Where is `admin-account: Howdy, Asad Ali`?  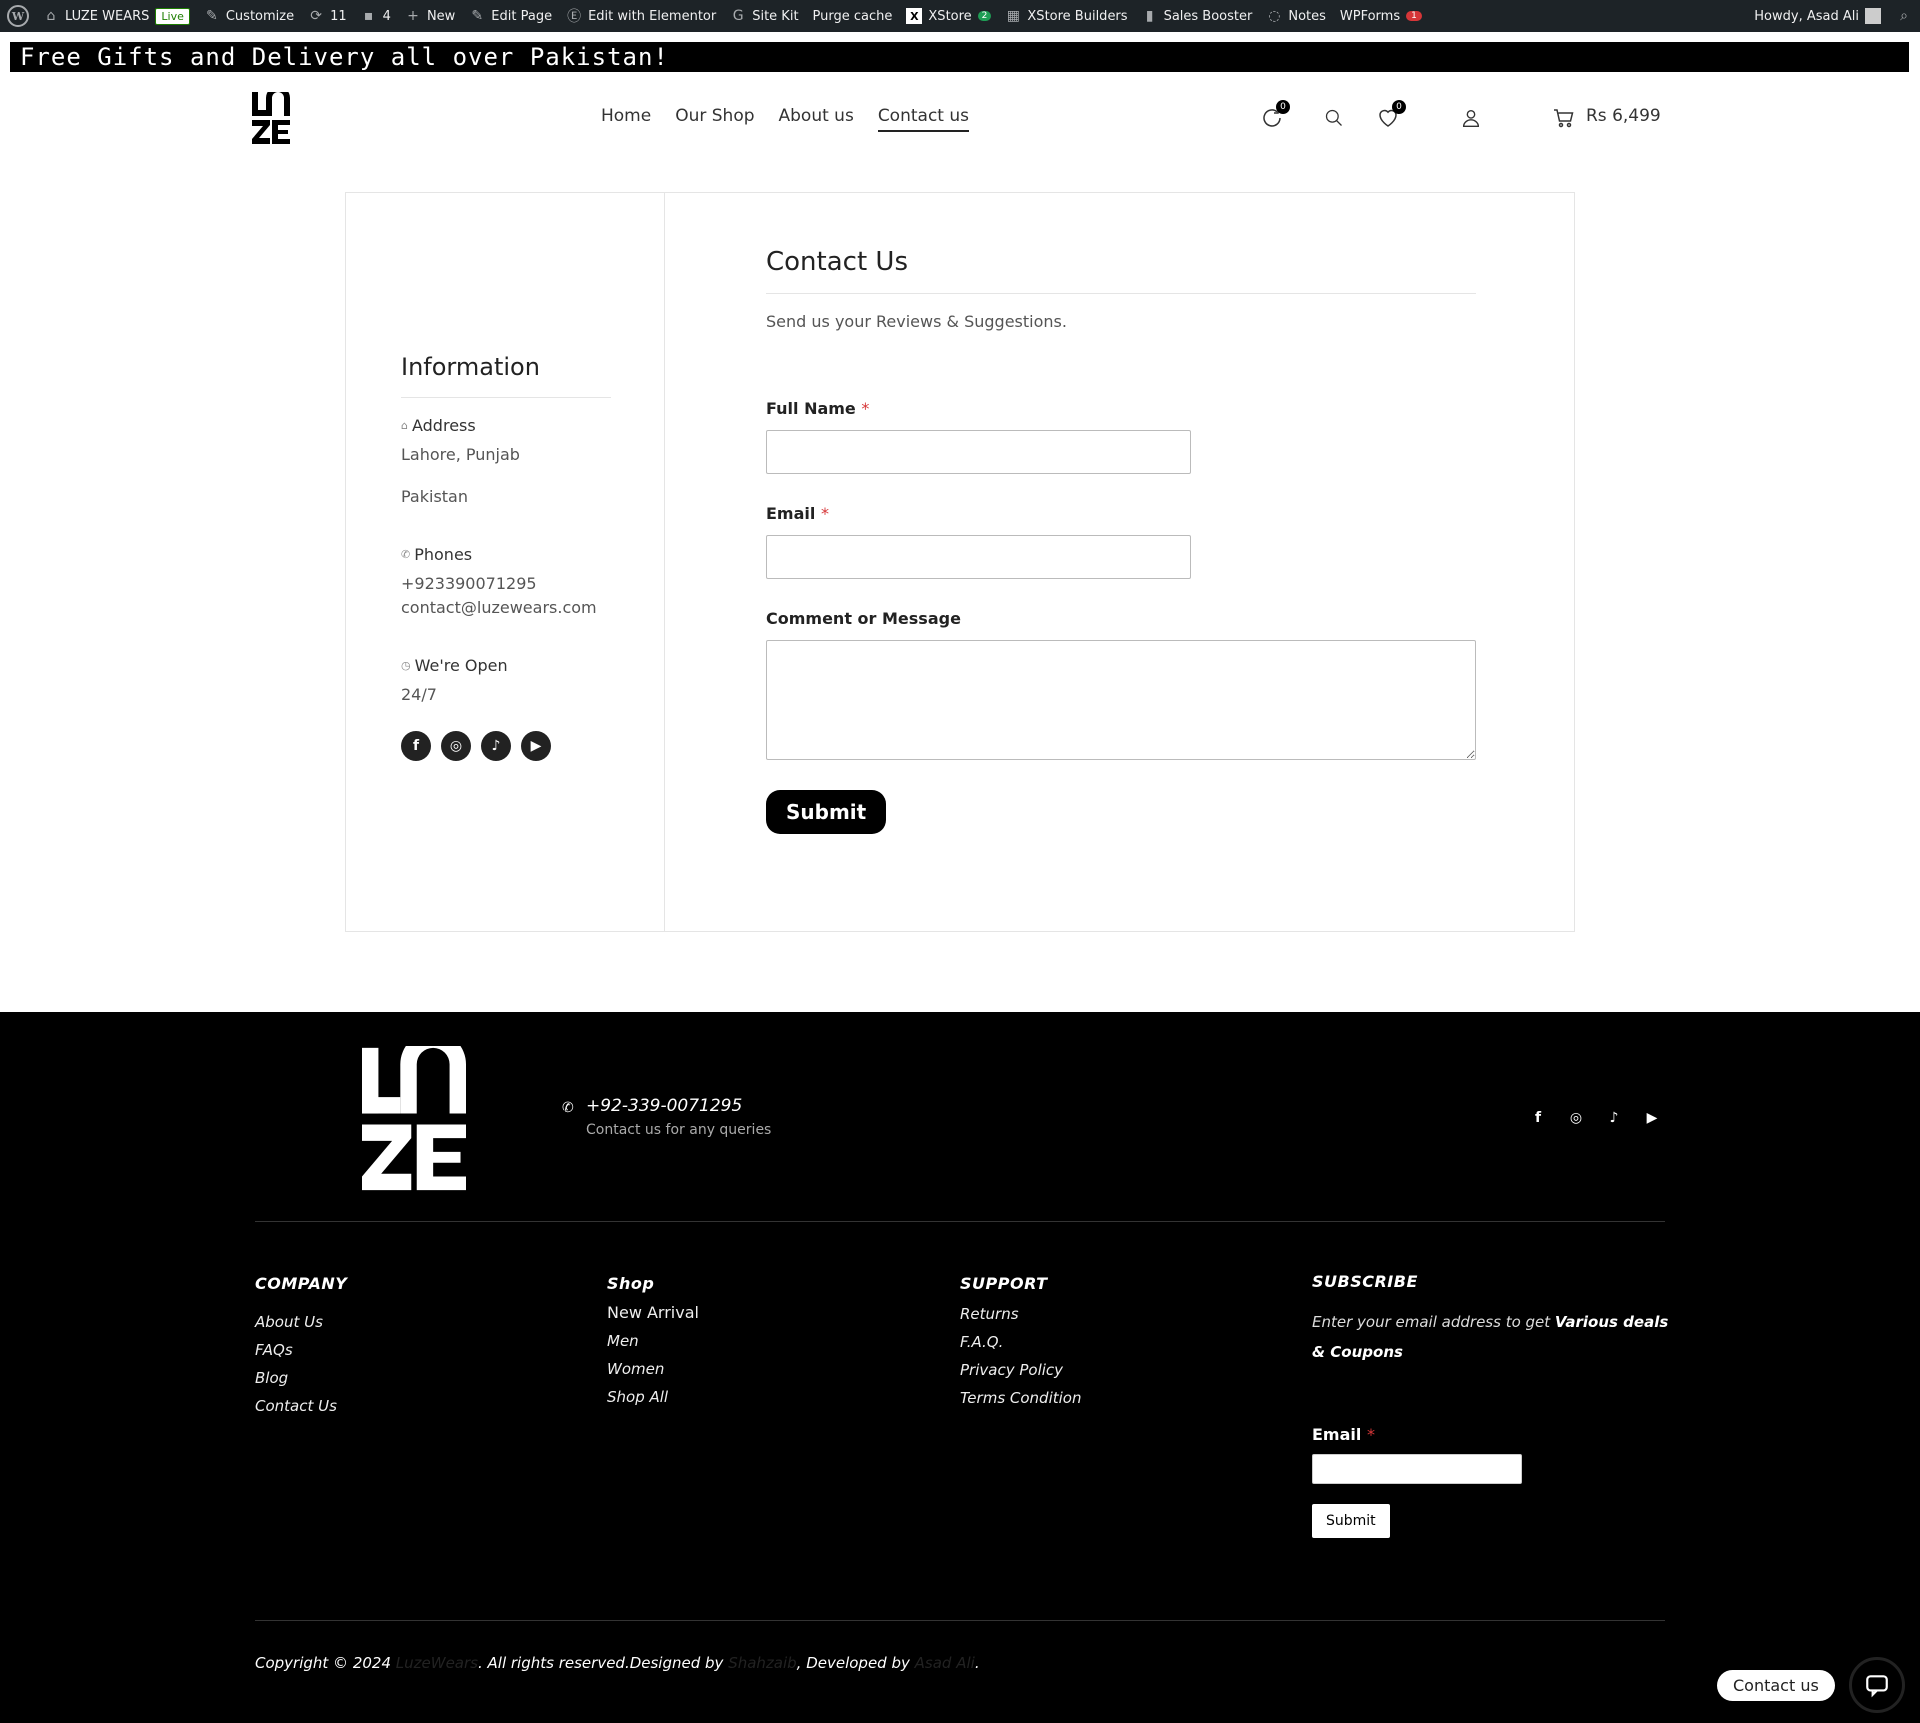
admin-account: Howdy, Asad Ali is located at coordinates (1817, 16).